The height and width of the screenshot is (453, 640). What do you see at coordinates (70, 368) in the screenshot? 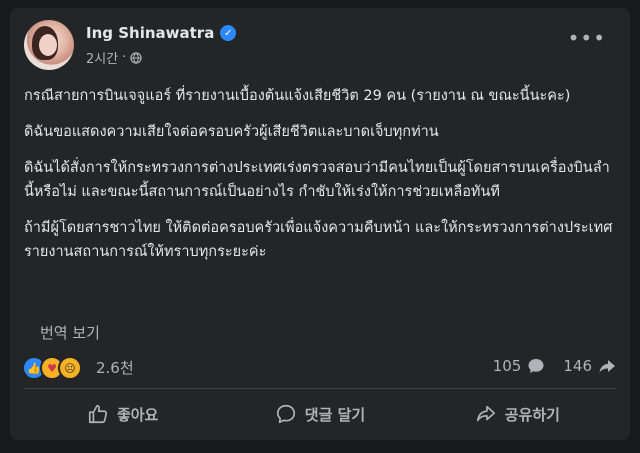
I see `sad-reaction-icon: ☹` at bounding box center [70, 368].